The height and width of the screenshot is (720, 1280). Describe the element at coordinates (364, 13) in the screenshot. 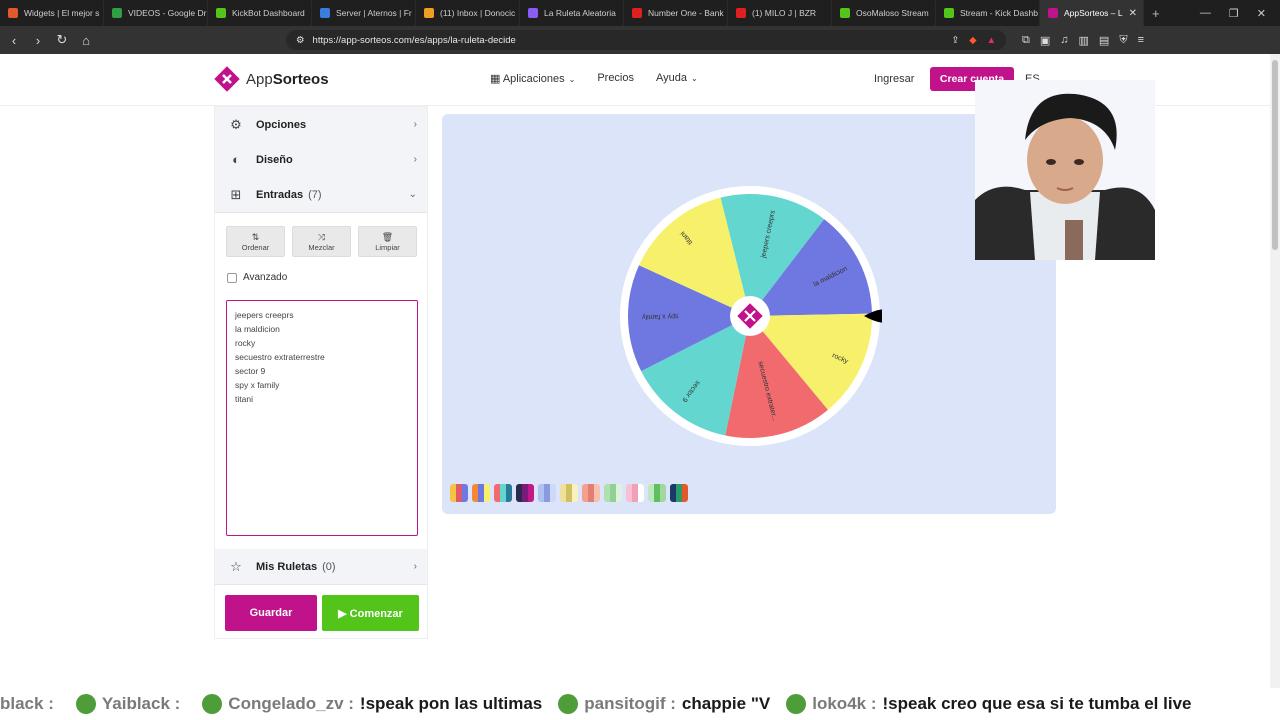

I see `browser-tab: Server | Aternos | Fr` at that location.